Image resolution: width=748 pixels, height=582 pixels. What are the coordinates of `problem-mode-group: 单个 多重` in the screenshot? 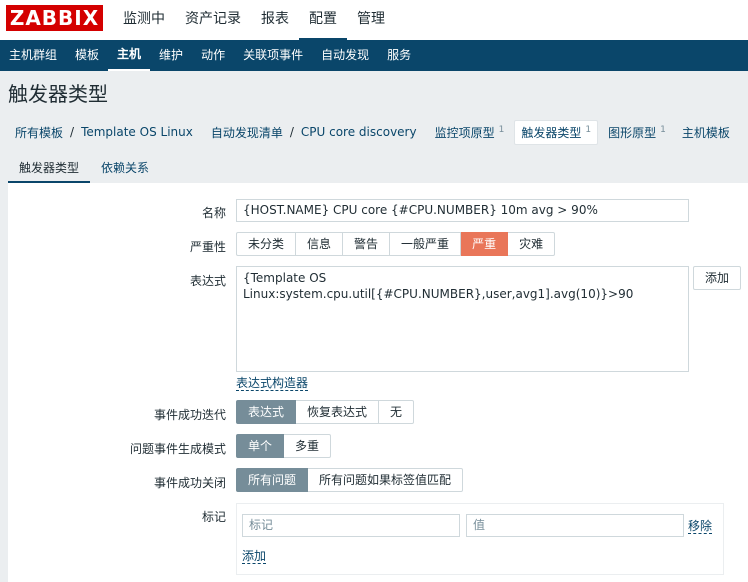 It's located at (284, 446).